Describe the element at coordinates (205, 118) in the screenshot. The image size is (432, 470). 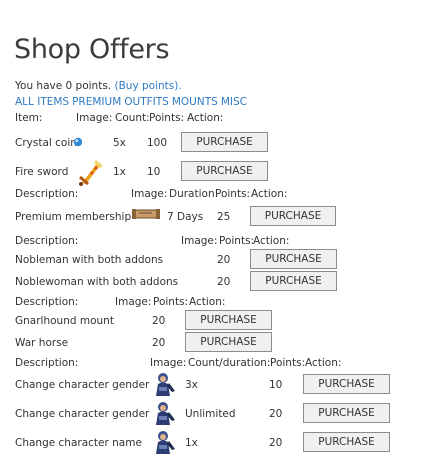
I see `items-header-action: Action:` at that location.